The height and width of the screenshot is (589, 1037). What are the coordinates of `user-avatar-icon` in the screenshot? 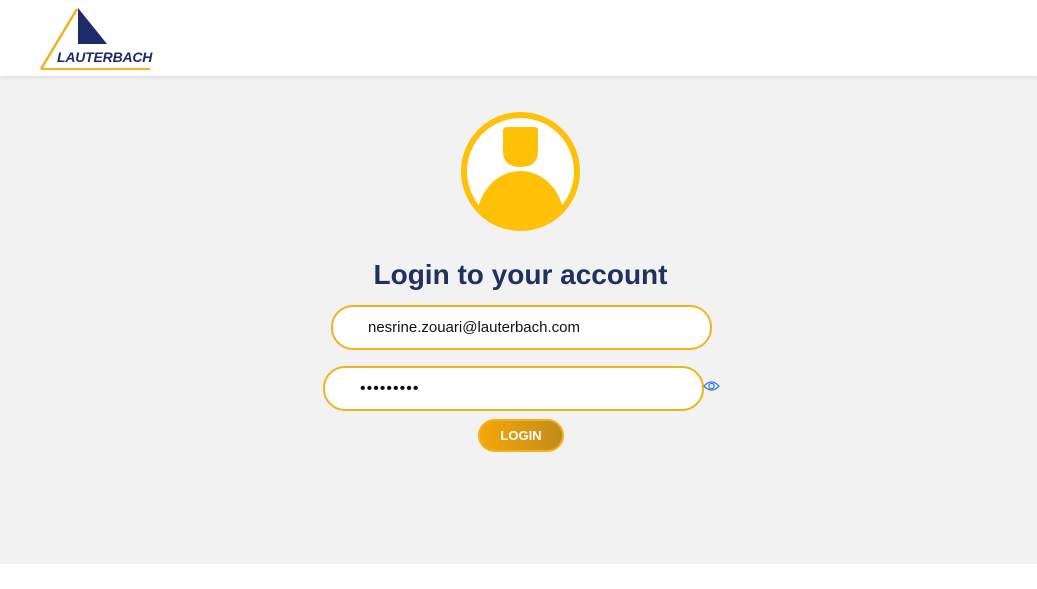 It's located at (520, 171).